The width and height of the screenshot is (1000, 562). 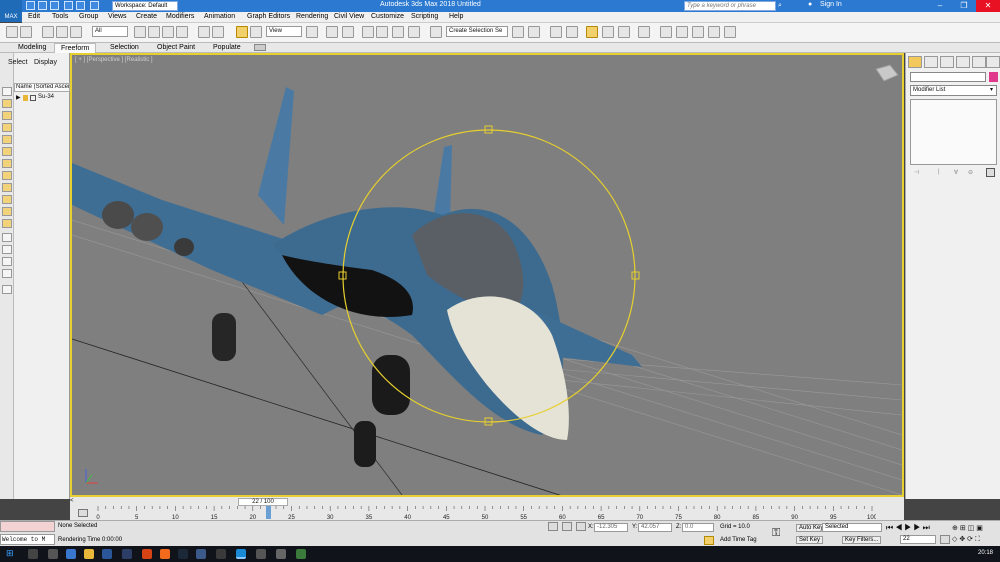 What do you see at coordinates (698, 32) in the screenshot?
I see `render-production-icon` at bounding box center [698, 32].